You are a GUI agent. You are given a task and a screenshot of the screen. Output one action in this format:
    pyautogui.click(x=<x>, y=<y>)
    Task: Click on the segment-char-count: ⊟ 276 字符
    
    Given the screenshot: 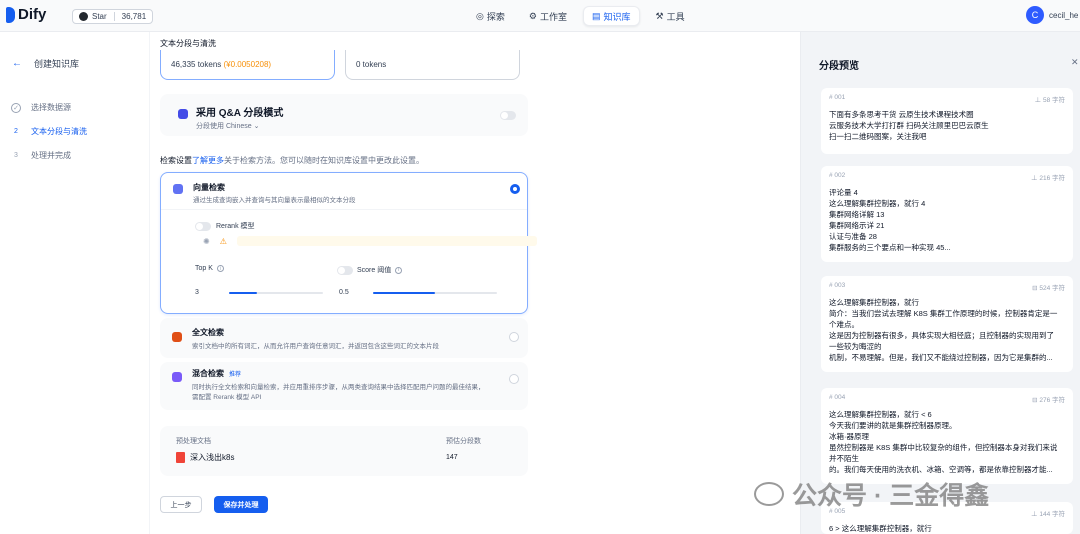 What is the action you would take?
    pyautogui.click(x=1048, y=400)
    